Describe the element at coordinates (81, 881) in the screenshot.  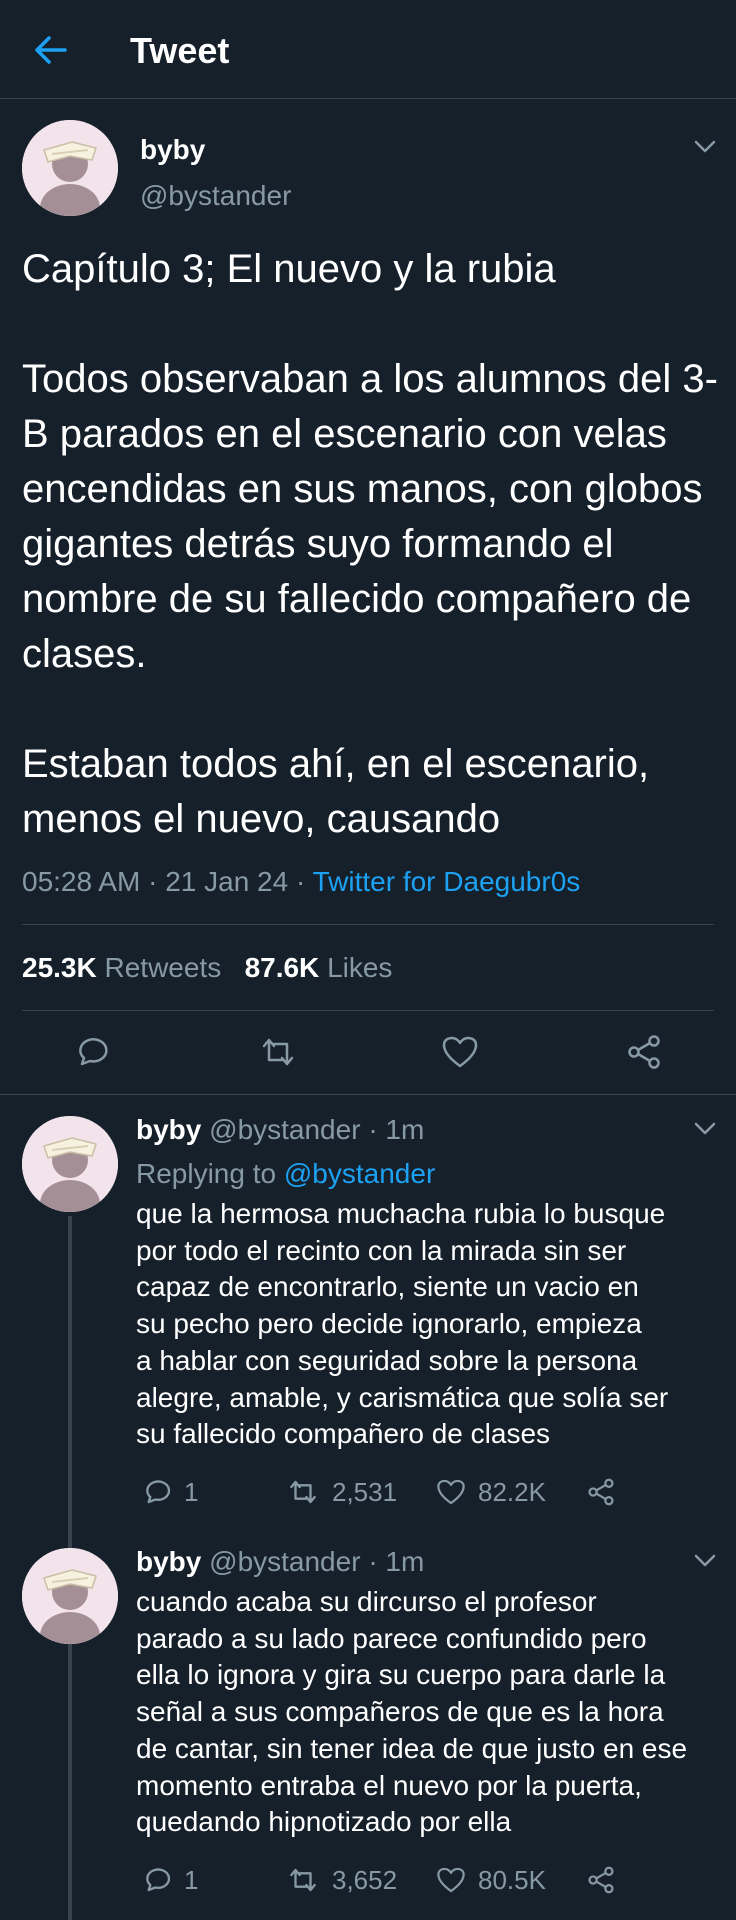
I see `tweet-time: 05:28 AM` at that location.